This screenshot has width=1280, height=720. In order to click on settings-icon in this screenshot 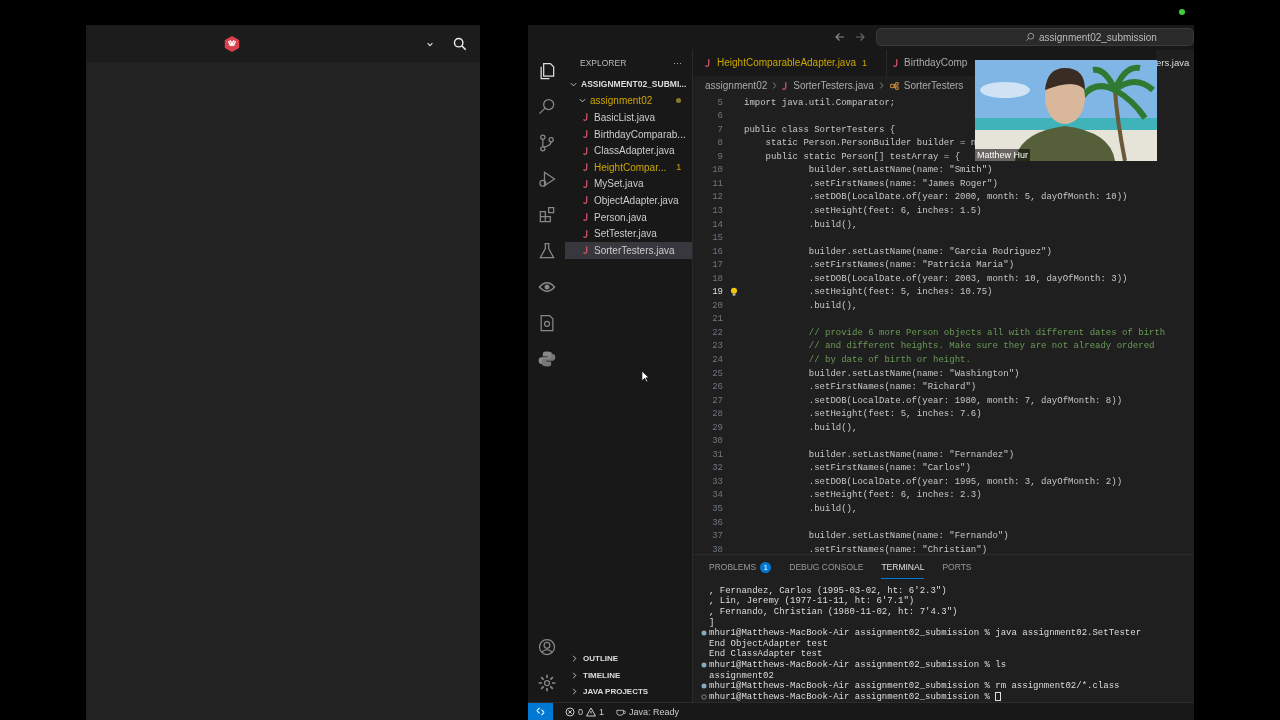, I will do `click(546, 683)`.